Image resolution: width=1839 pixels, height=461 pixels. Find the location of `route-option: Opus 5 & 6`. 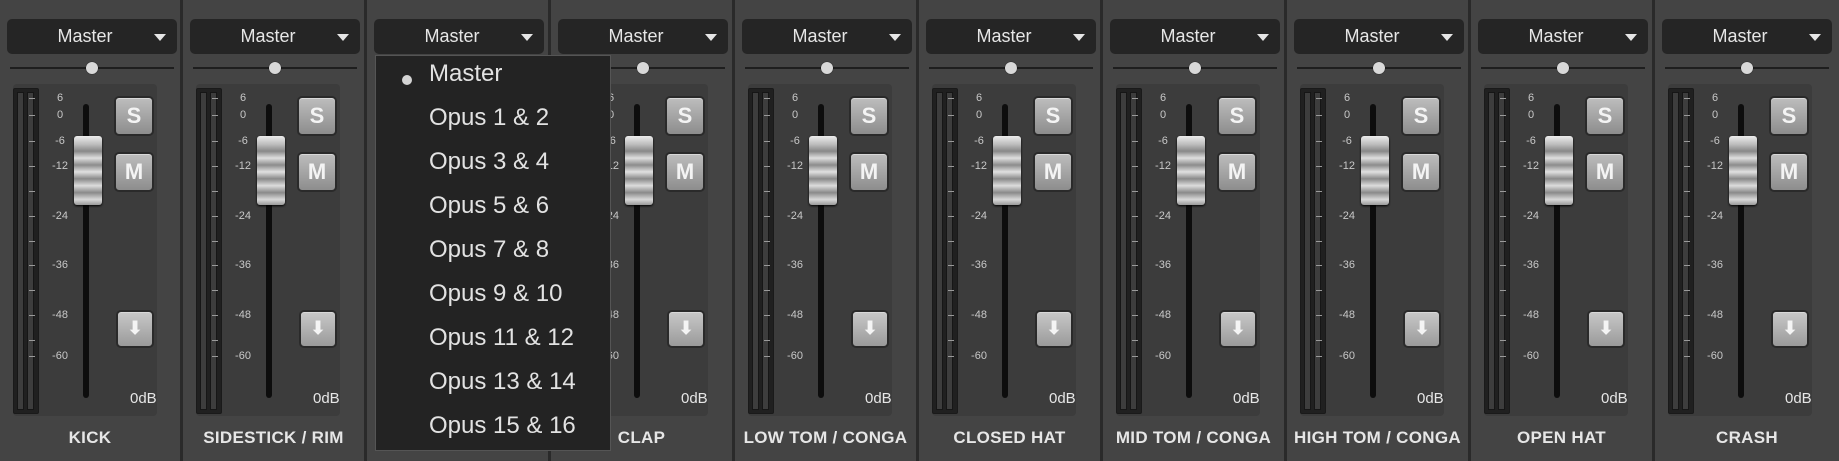

route-option: Opus 5 & 6 is located at coordinates (489, 206).